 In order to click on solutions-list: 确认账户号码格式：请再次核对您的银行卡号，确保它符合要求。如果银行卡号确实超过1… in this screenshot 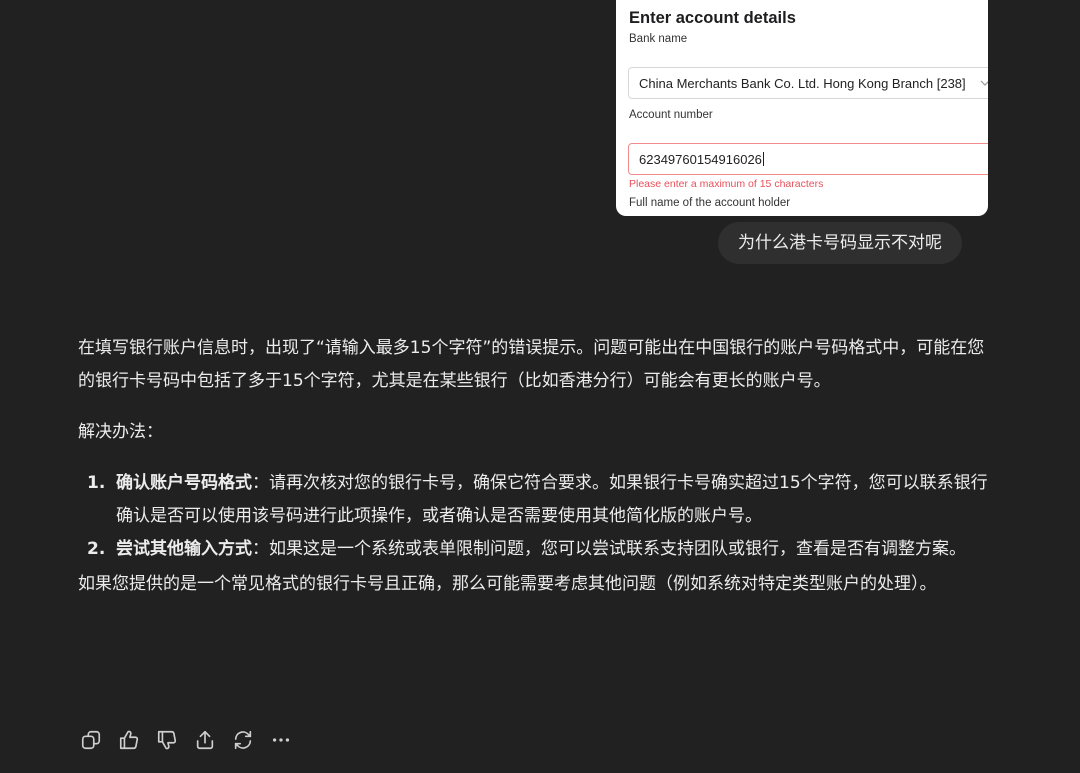, I will do `click(535, 516)`.